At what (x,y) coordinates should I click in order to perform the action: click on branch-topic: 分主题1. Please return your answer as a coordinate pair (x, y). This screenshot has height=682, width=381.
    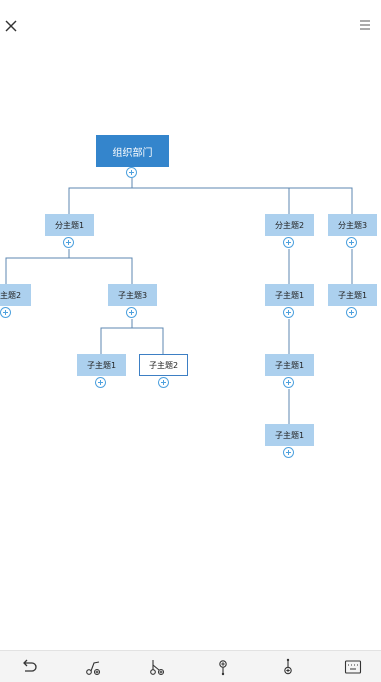
    Looking at the image, I should click on (69, 225).